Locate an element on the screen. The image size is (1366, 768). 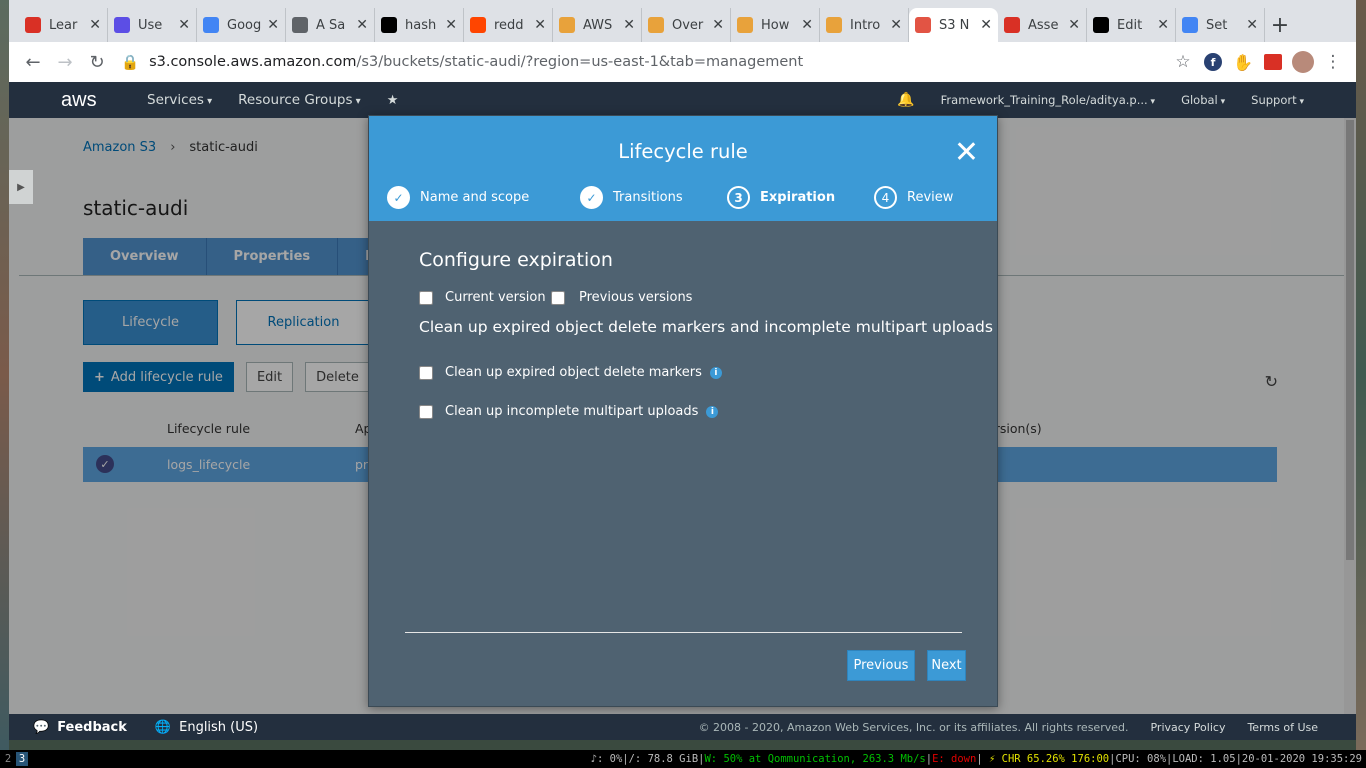
fedora-extension-icon: f is located at coordinates (1213, 62).